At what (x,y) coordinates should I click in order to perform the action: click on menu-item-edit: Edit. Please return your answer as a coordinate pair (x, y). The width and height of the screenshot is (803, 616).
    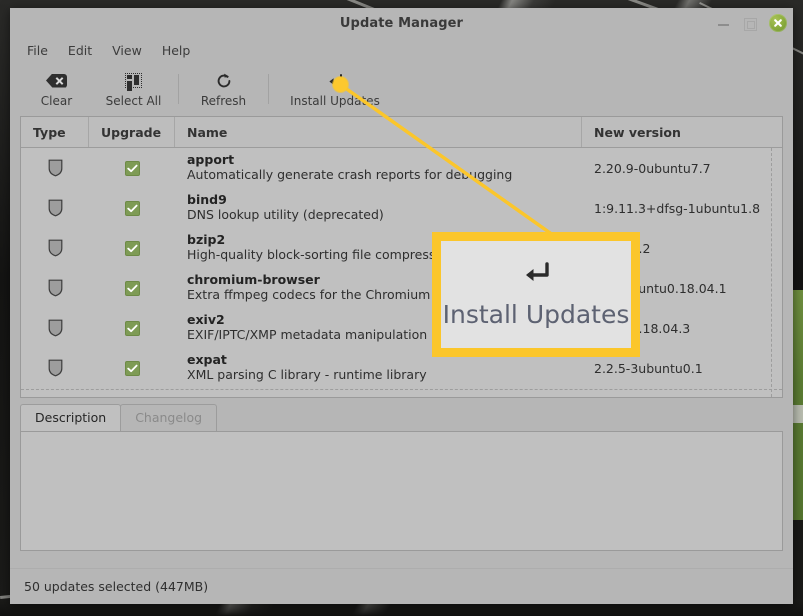
    Looking at the image, I should click on (80, 50).